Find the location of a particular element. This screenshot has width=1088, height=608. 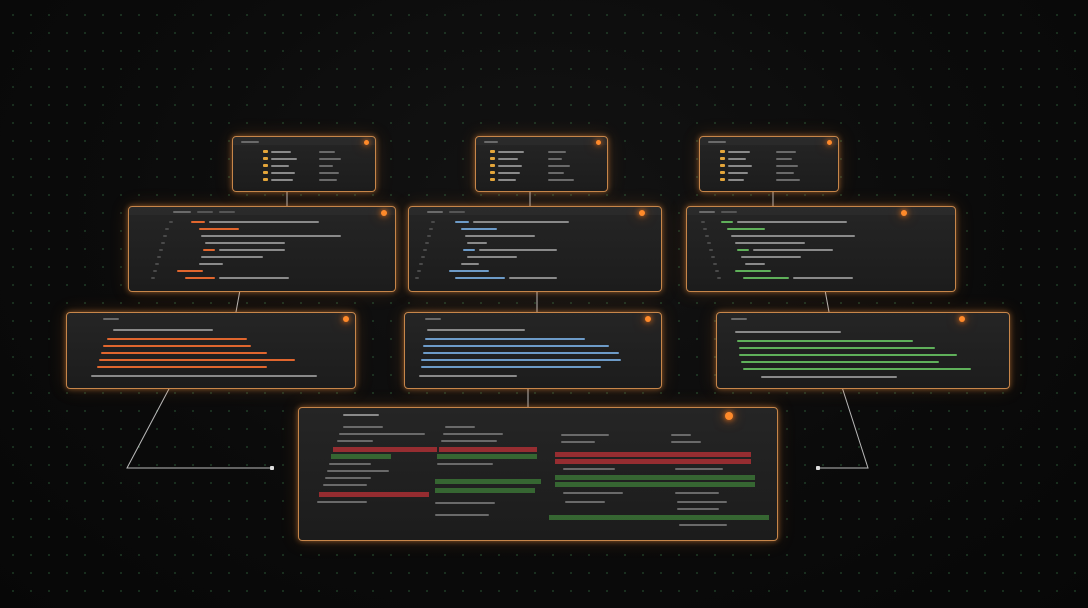

file-browser-center is located at coordinates (541, 164).